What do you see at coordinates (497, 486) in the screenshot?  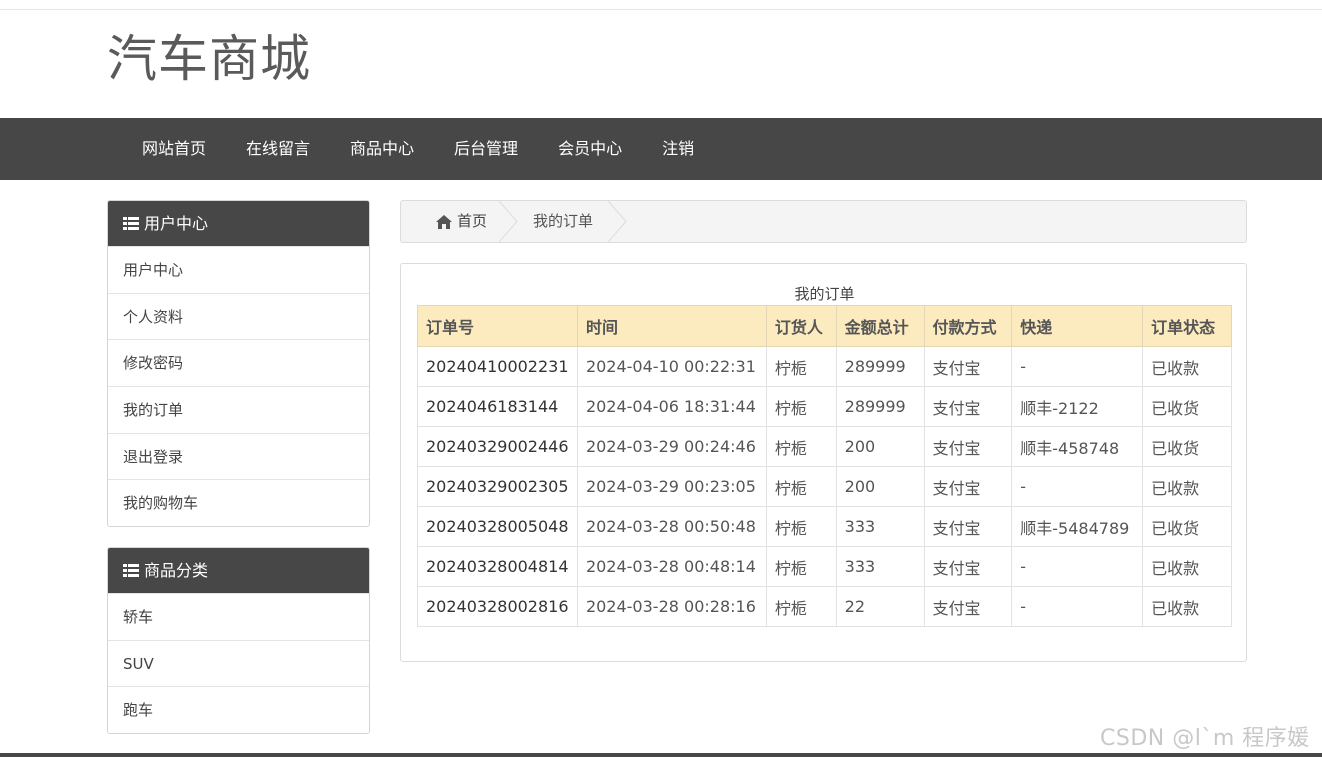 I see `order-no-cell: 20240329002305` at bounding box center [497, 486].